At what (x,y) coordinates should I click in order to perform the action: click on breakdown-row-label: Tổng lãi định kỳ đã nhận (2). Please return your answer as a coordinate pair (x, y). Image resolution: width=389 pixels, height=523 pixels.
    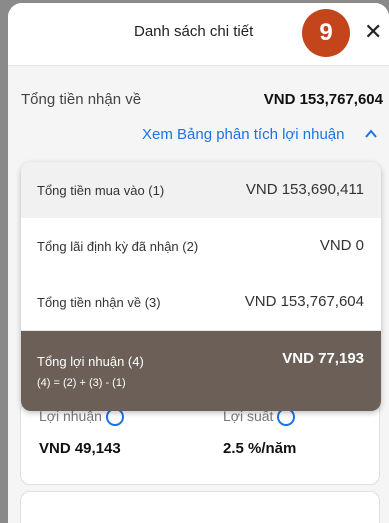
    Looking at the image, I should click on (118, 246).